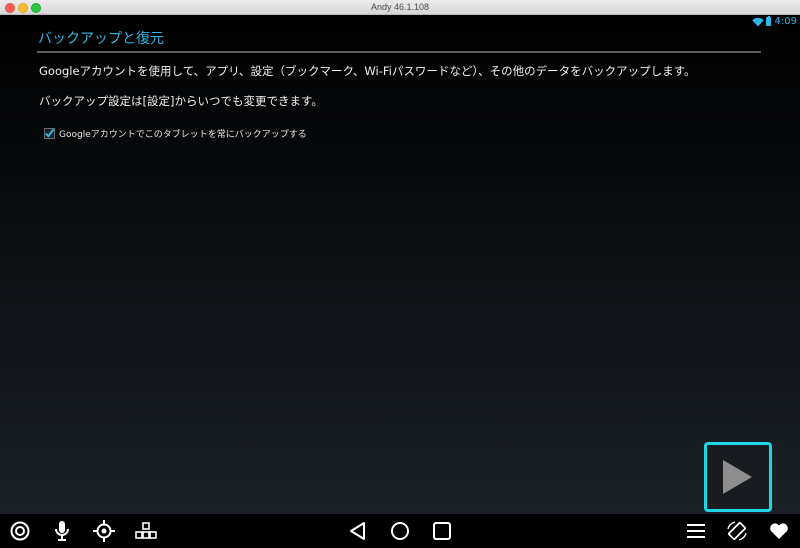 The image size is (800, 548). I want to click on home-icon, so click(400, 531).